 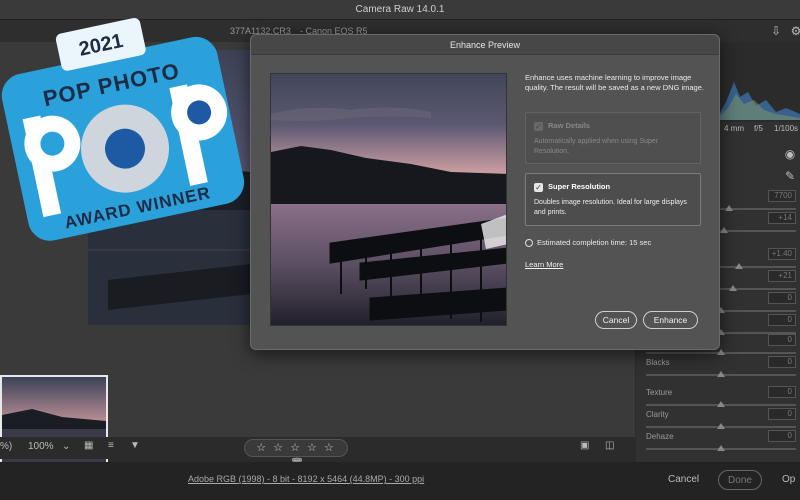 I want to click on window-title: Camera Raw 14.0.1, so click(x=400, y=9).